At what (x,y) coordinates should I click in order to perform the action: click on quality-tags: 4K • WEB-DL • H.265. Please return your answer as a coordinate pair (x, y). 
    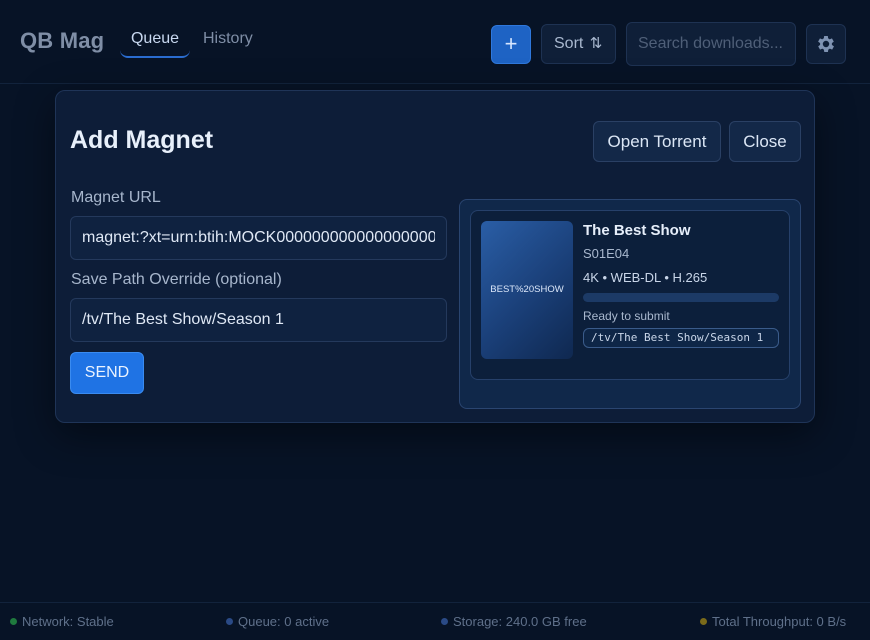
    Looking at the image, I should click on (645, 277).